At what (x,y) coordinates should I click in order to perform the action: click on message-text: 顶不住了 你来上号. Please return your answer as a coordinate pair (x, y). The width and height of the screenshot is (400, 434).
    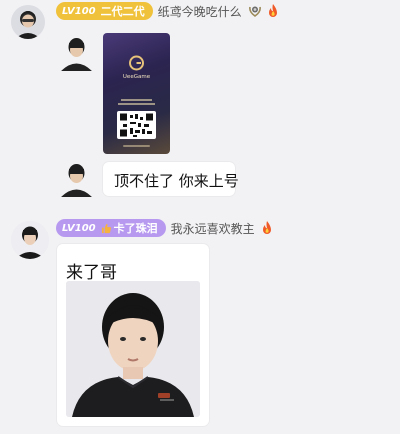
    Looking at the image, I should click on (176, 181).